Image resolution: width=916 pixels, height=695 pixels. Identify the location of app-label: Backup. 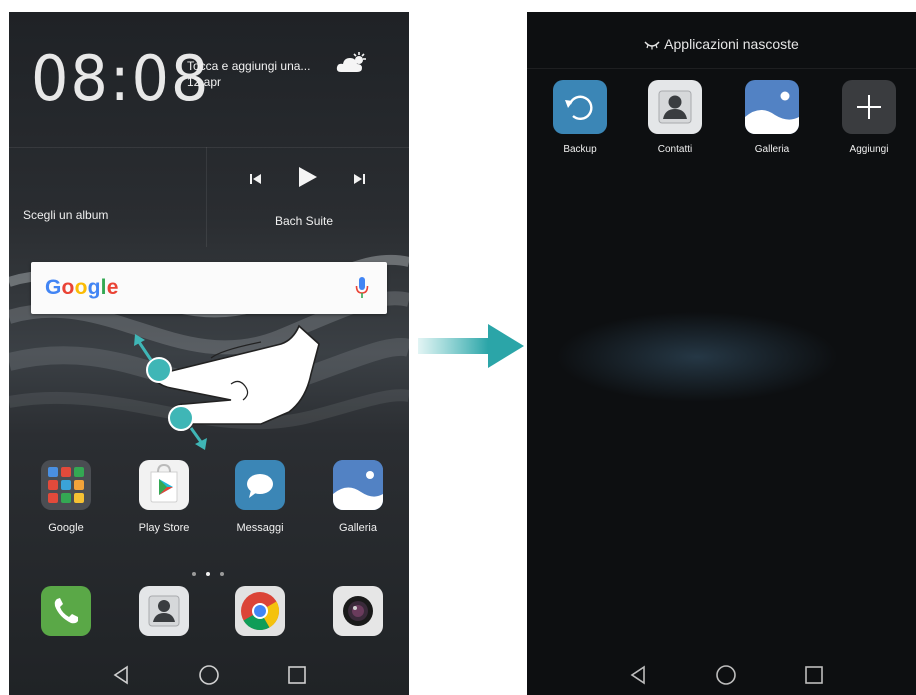
(580, 149).